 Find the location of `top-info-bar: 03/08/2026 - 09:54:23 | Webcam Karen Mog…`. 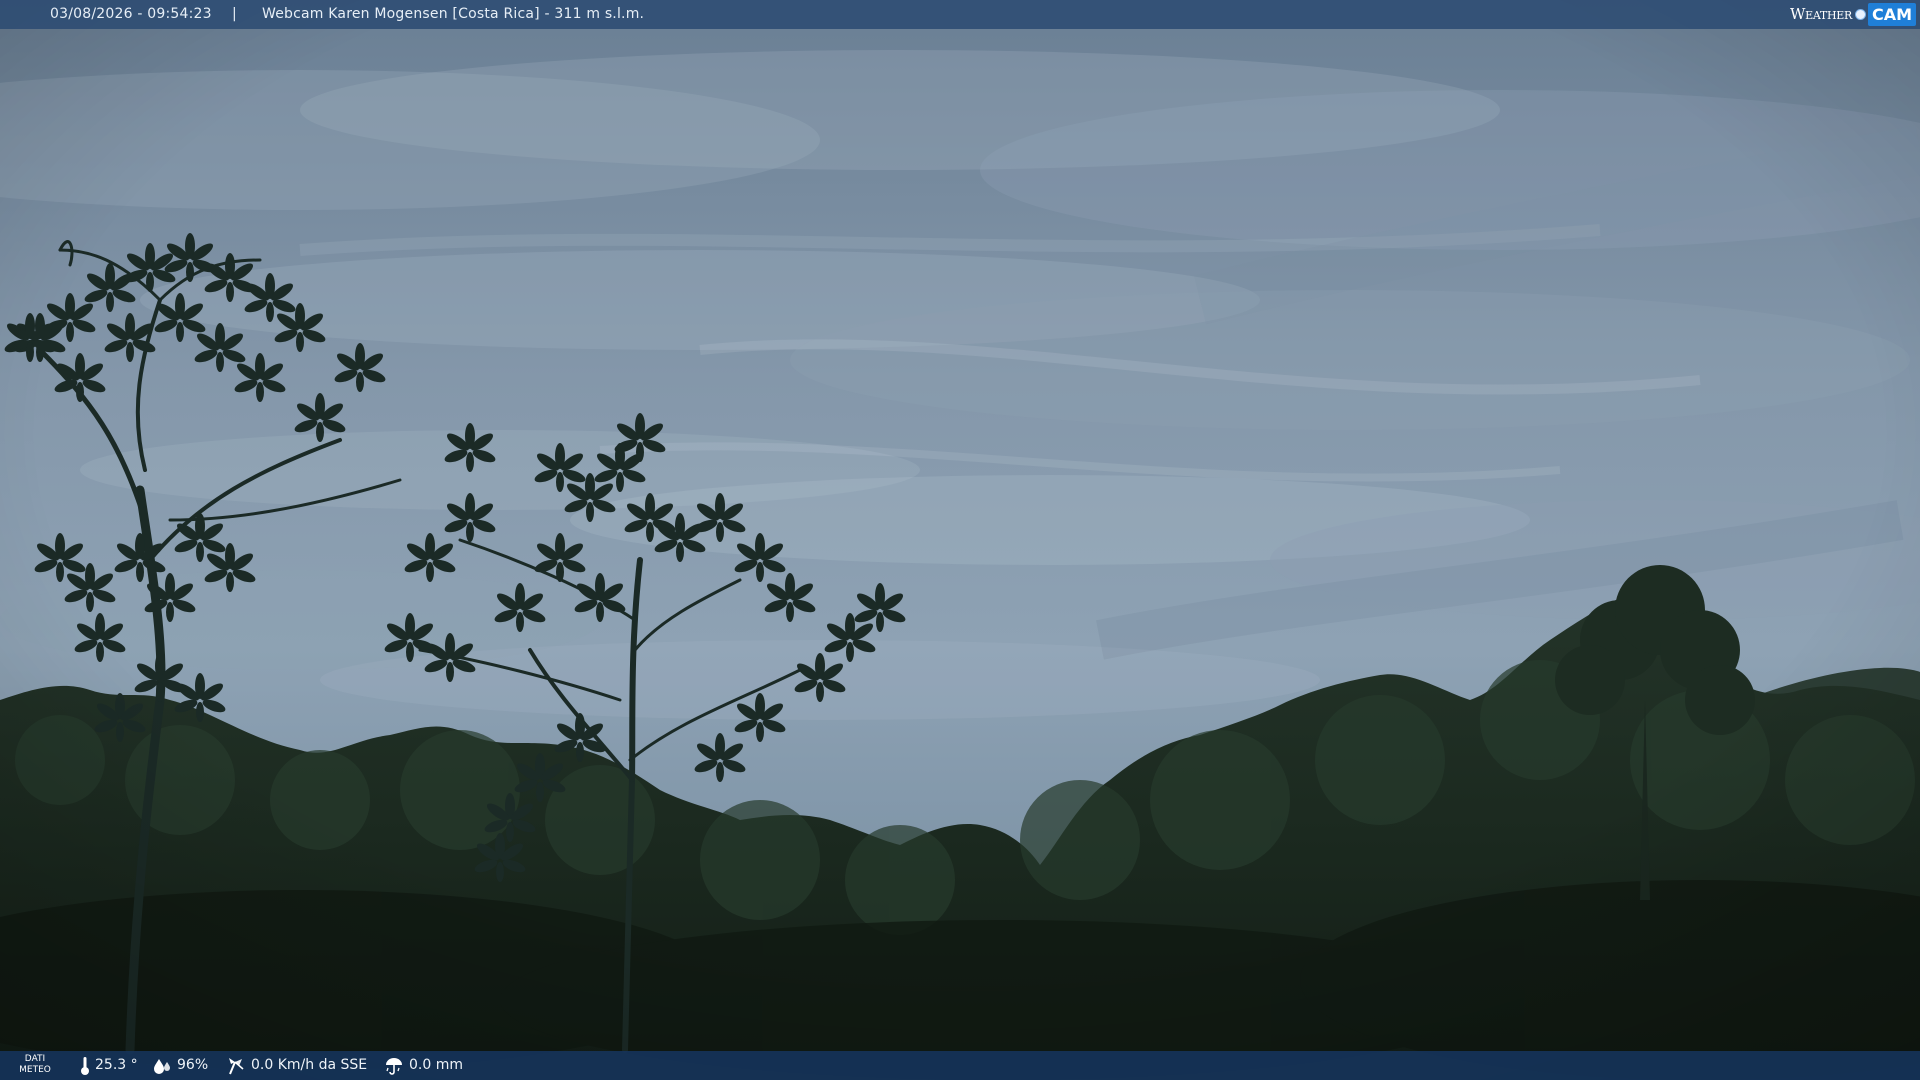

top-info-bar: 03/08/2026 - 09:54:23 | Webcam Karen Mog… is located at coordinates (960, 14).